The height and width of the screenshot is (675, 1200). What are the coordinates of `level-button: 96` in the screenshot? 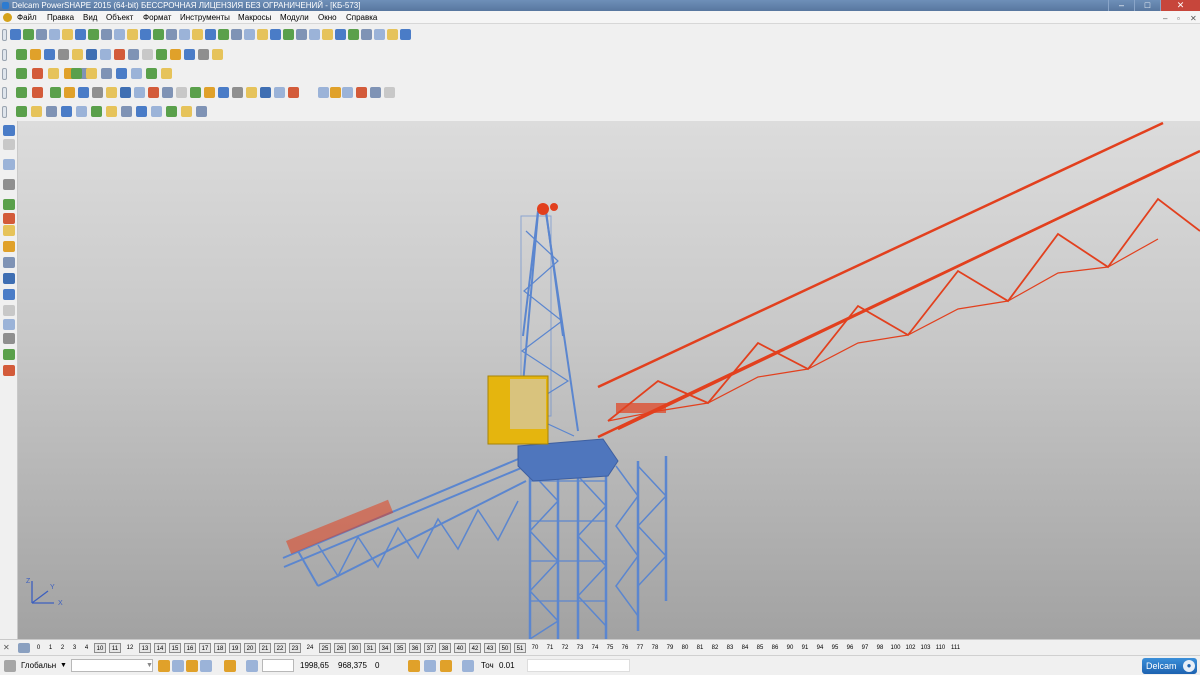 It's located at (850, 648).